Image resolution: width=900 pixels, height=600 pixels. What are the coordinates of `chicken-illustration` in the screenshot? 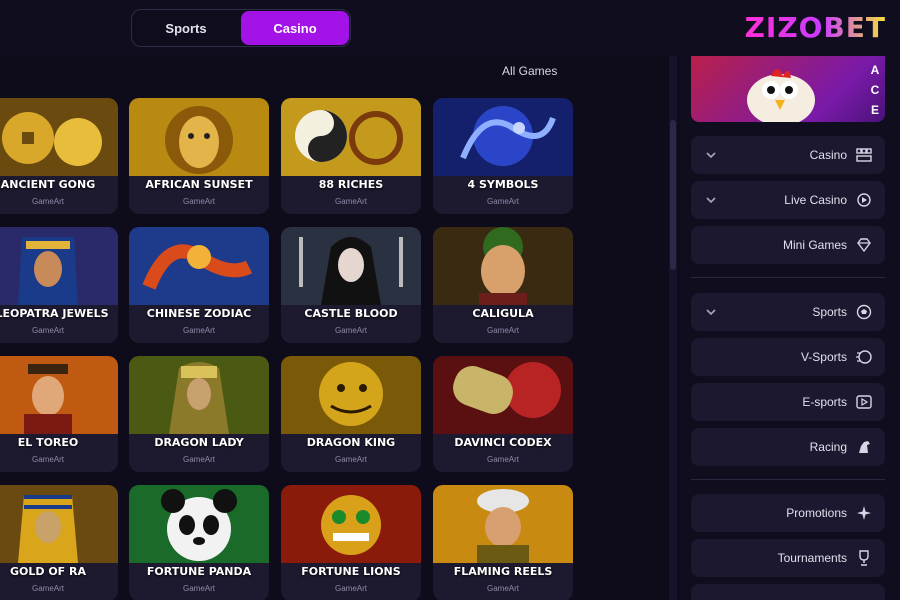 It's located at (781, 95).